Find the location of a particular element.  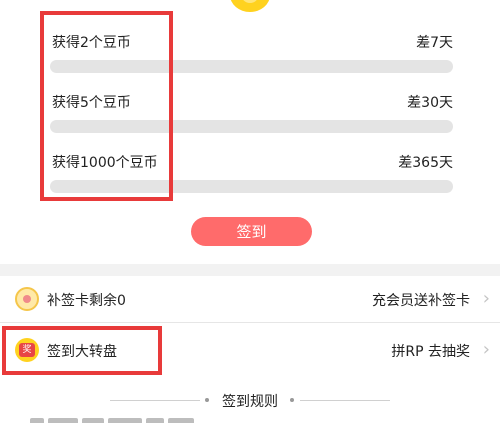

sign-in-button: 签到 is located at coordinates (251, 231).